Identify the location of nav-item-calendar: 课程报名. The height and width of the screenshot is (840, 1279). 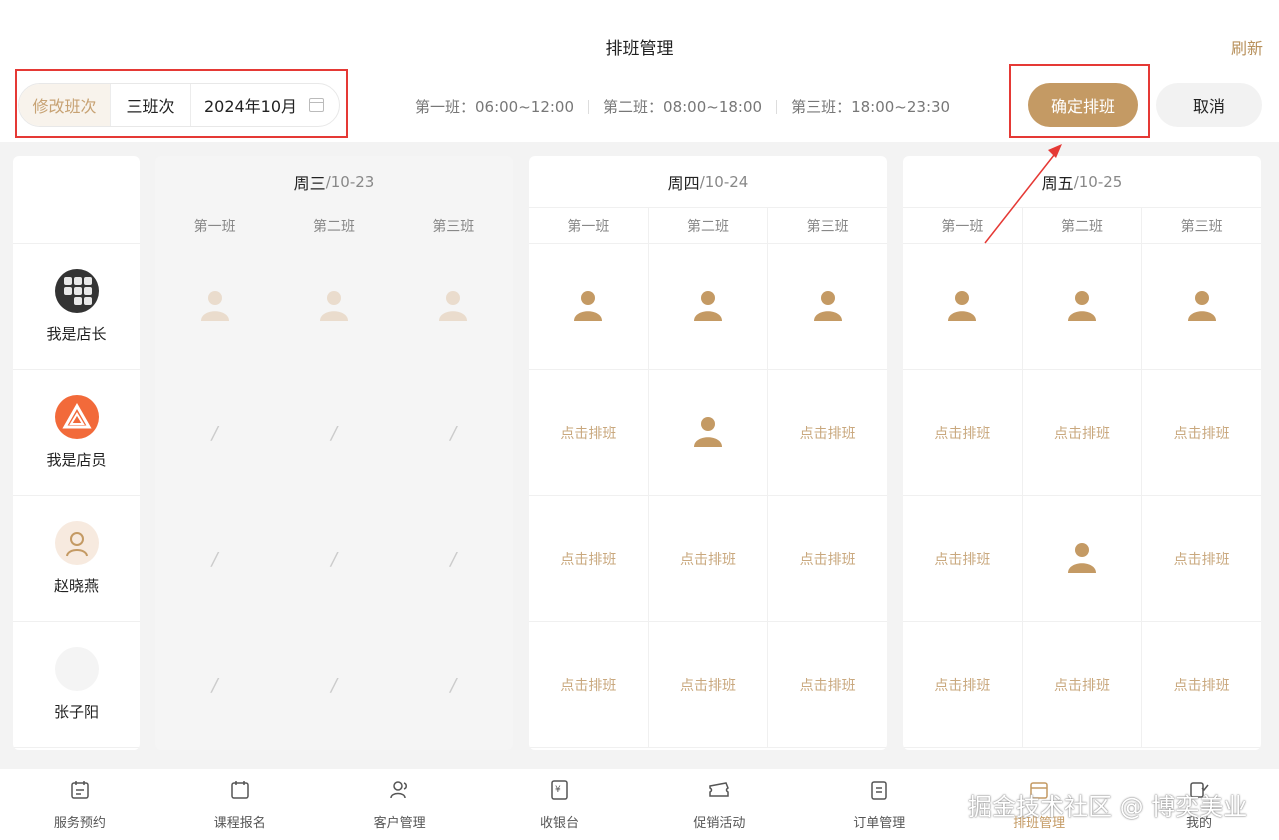
(240, 804).